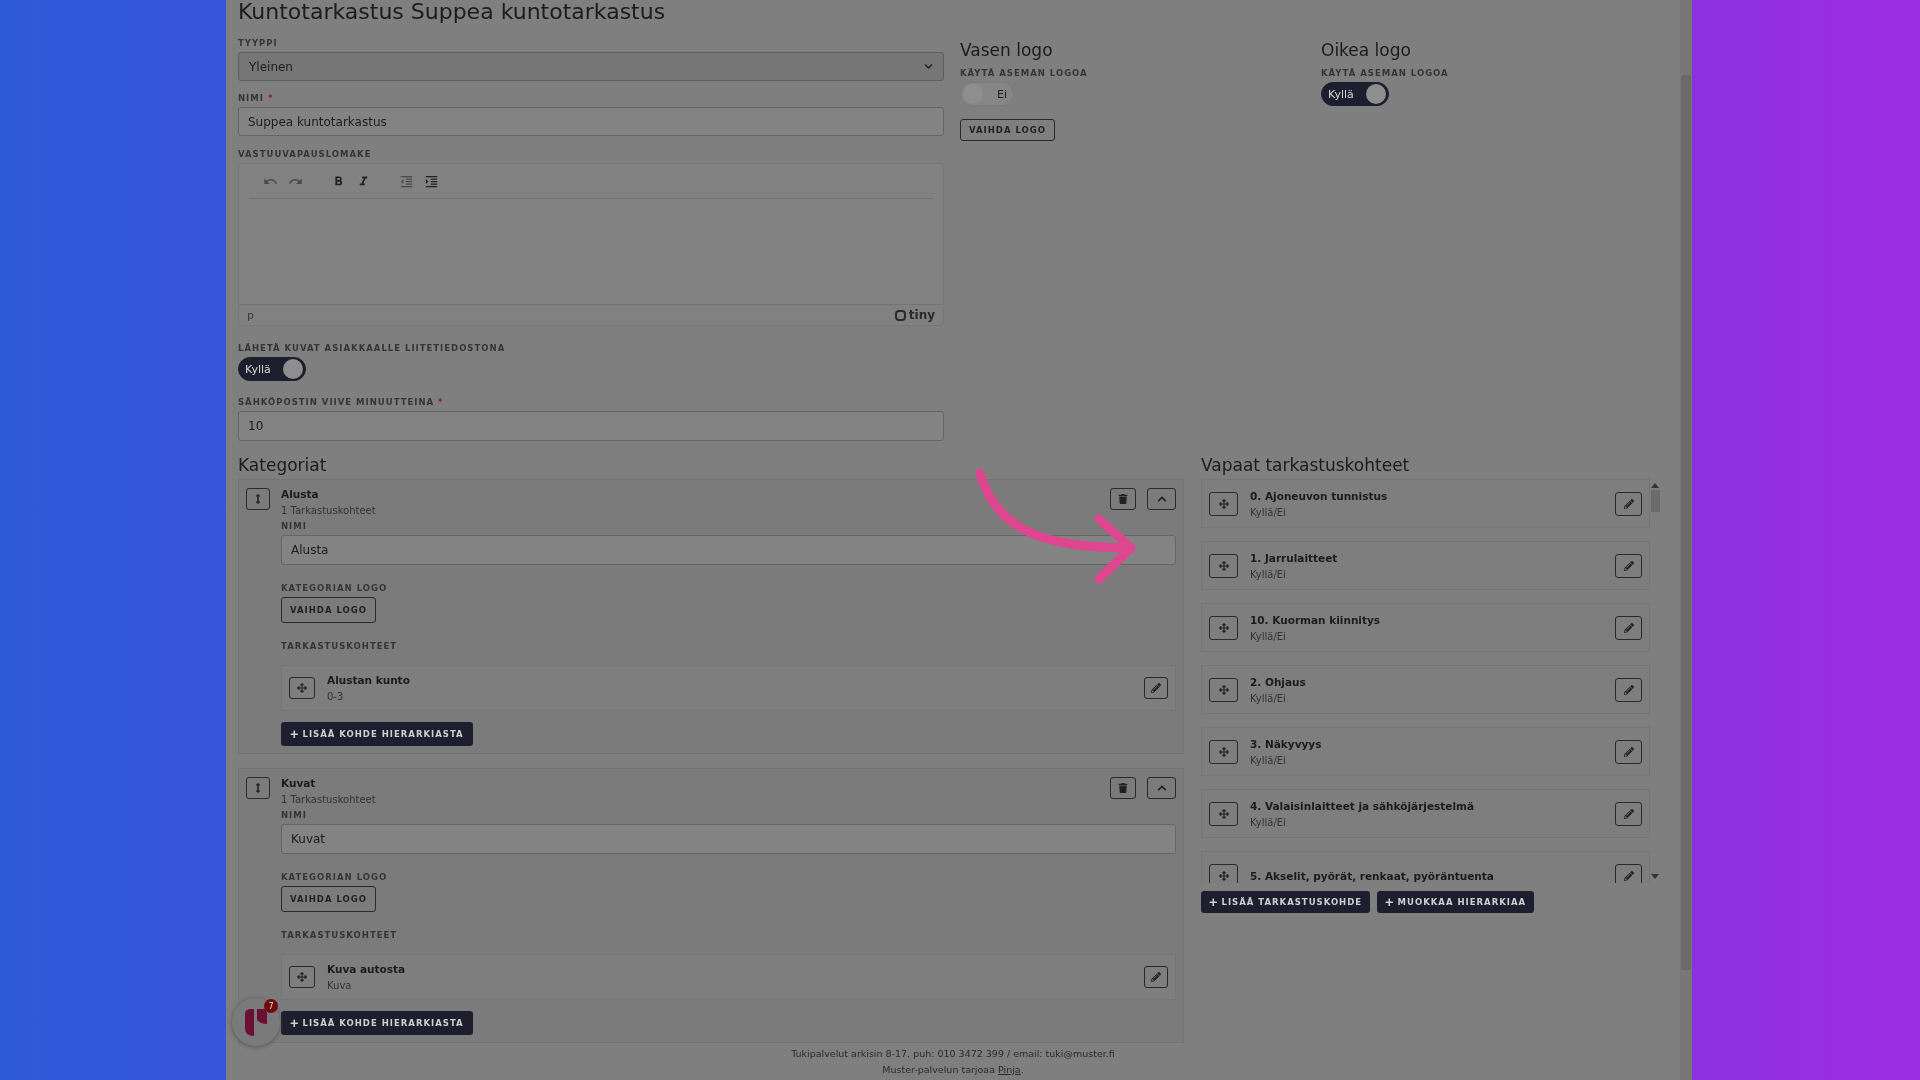 The image size is (1920, 1080). What do you see at coordinates (335, 877) in the screenshot?
I see `field-label: KATEGORIAN LOGO` at bounding box center [335, 877].